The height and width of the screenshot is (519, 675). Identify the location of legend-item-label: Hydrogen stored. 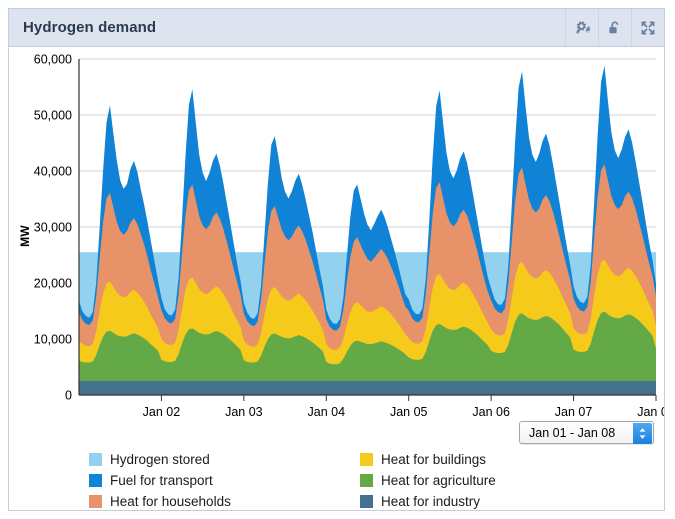
(160, 459).